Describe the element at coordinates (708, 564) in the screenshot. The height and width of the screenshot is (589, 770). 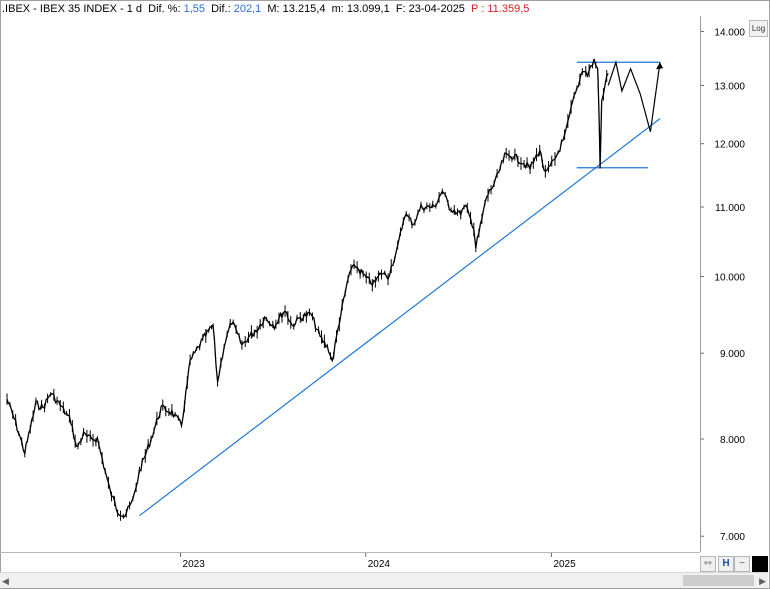
I see `shrink-zoom-icon: ⇿` at that location.